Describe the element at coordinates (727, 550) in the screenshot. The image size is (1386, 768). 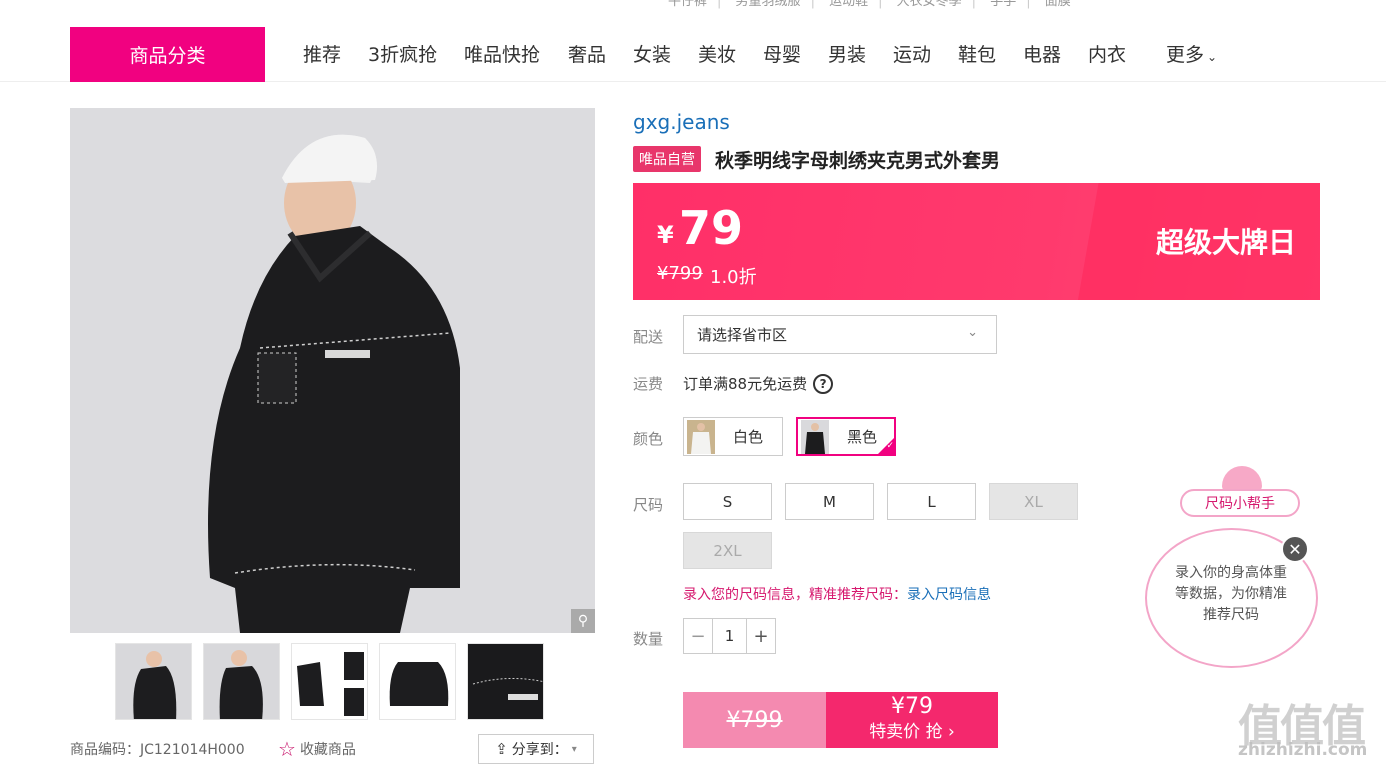
I see `size-option-disabled: 2XL` at that location.